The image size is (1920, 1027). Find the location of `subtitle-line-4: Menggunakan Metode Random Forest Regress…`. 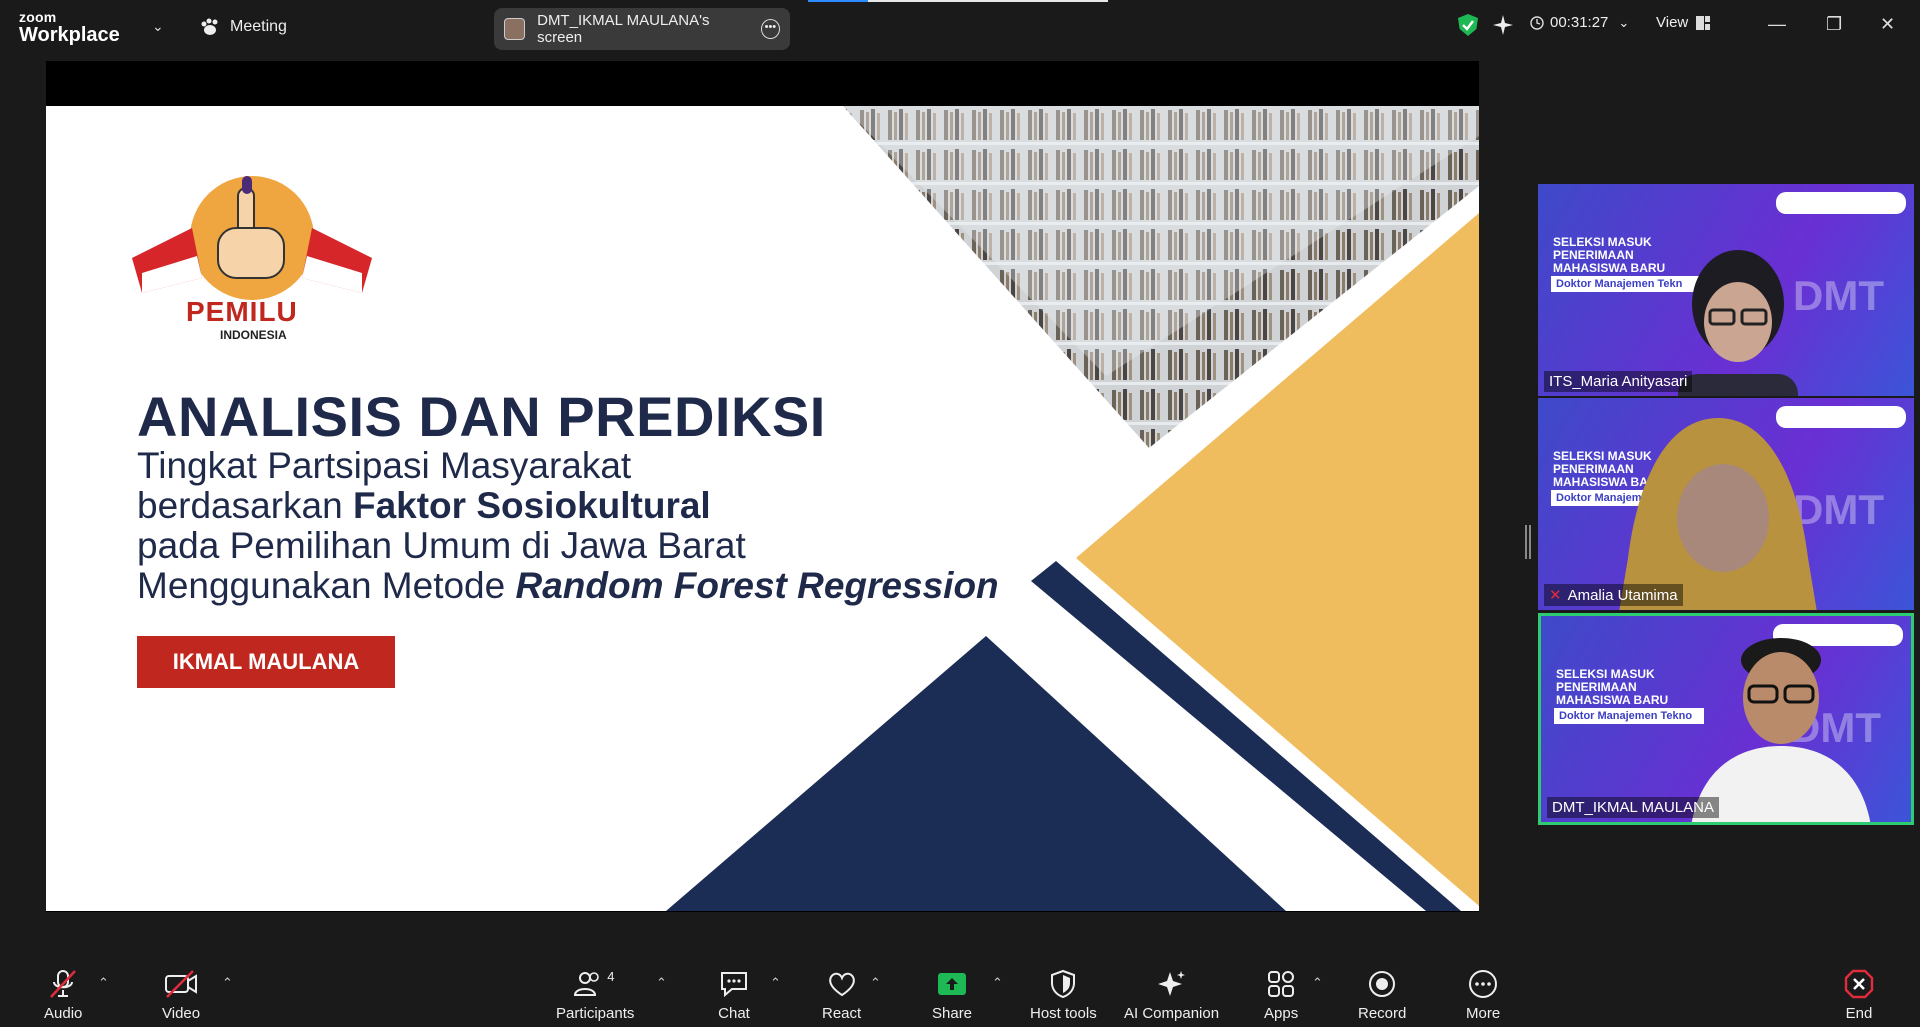

subtitle-line-4: Menggunakan Metode Random Forest Regress… is located at coordinates (568, 585).